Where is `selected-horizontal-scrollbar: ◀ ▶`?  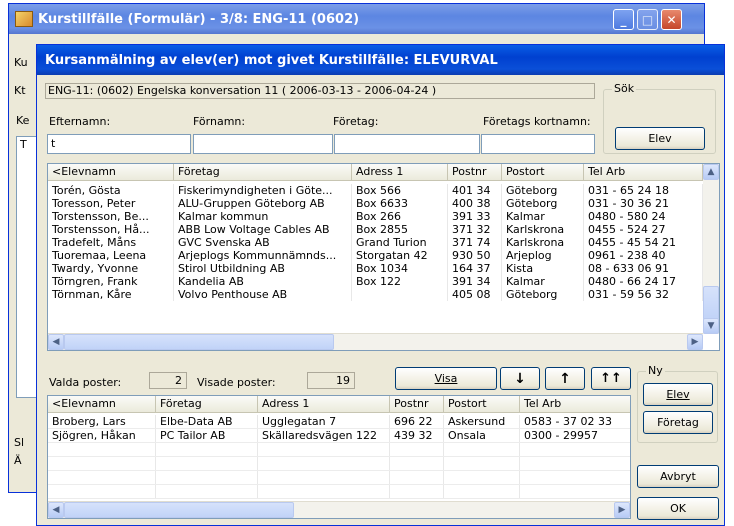
selected-horizontal-scrollbar: ◀ ▶ is located at coordinates (339, 509).